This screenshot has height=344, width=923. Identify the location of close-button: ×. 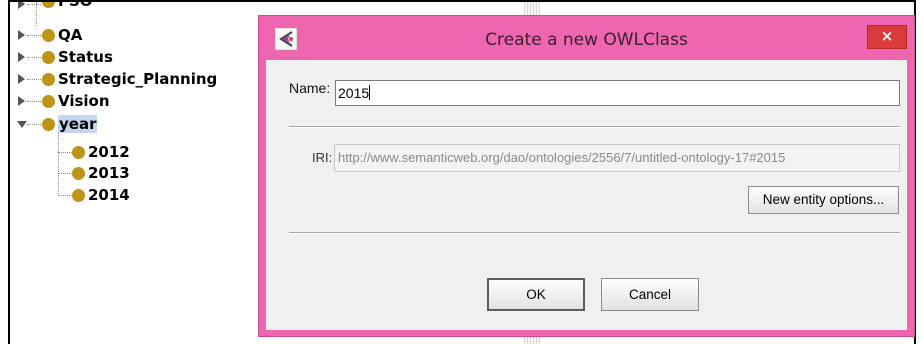
(887, 37).